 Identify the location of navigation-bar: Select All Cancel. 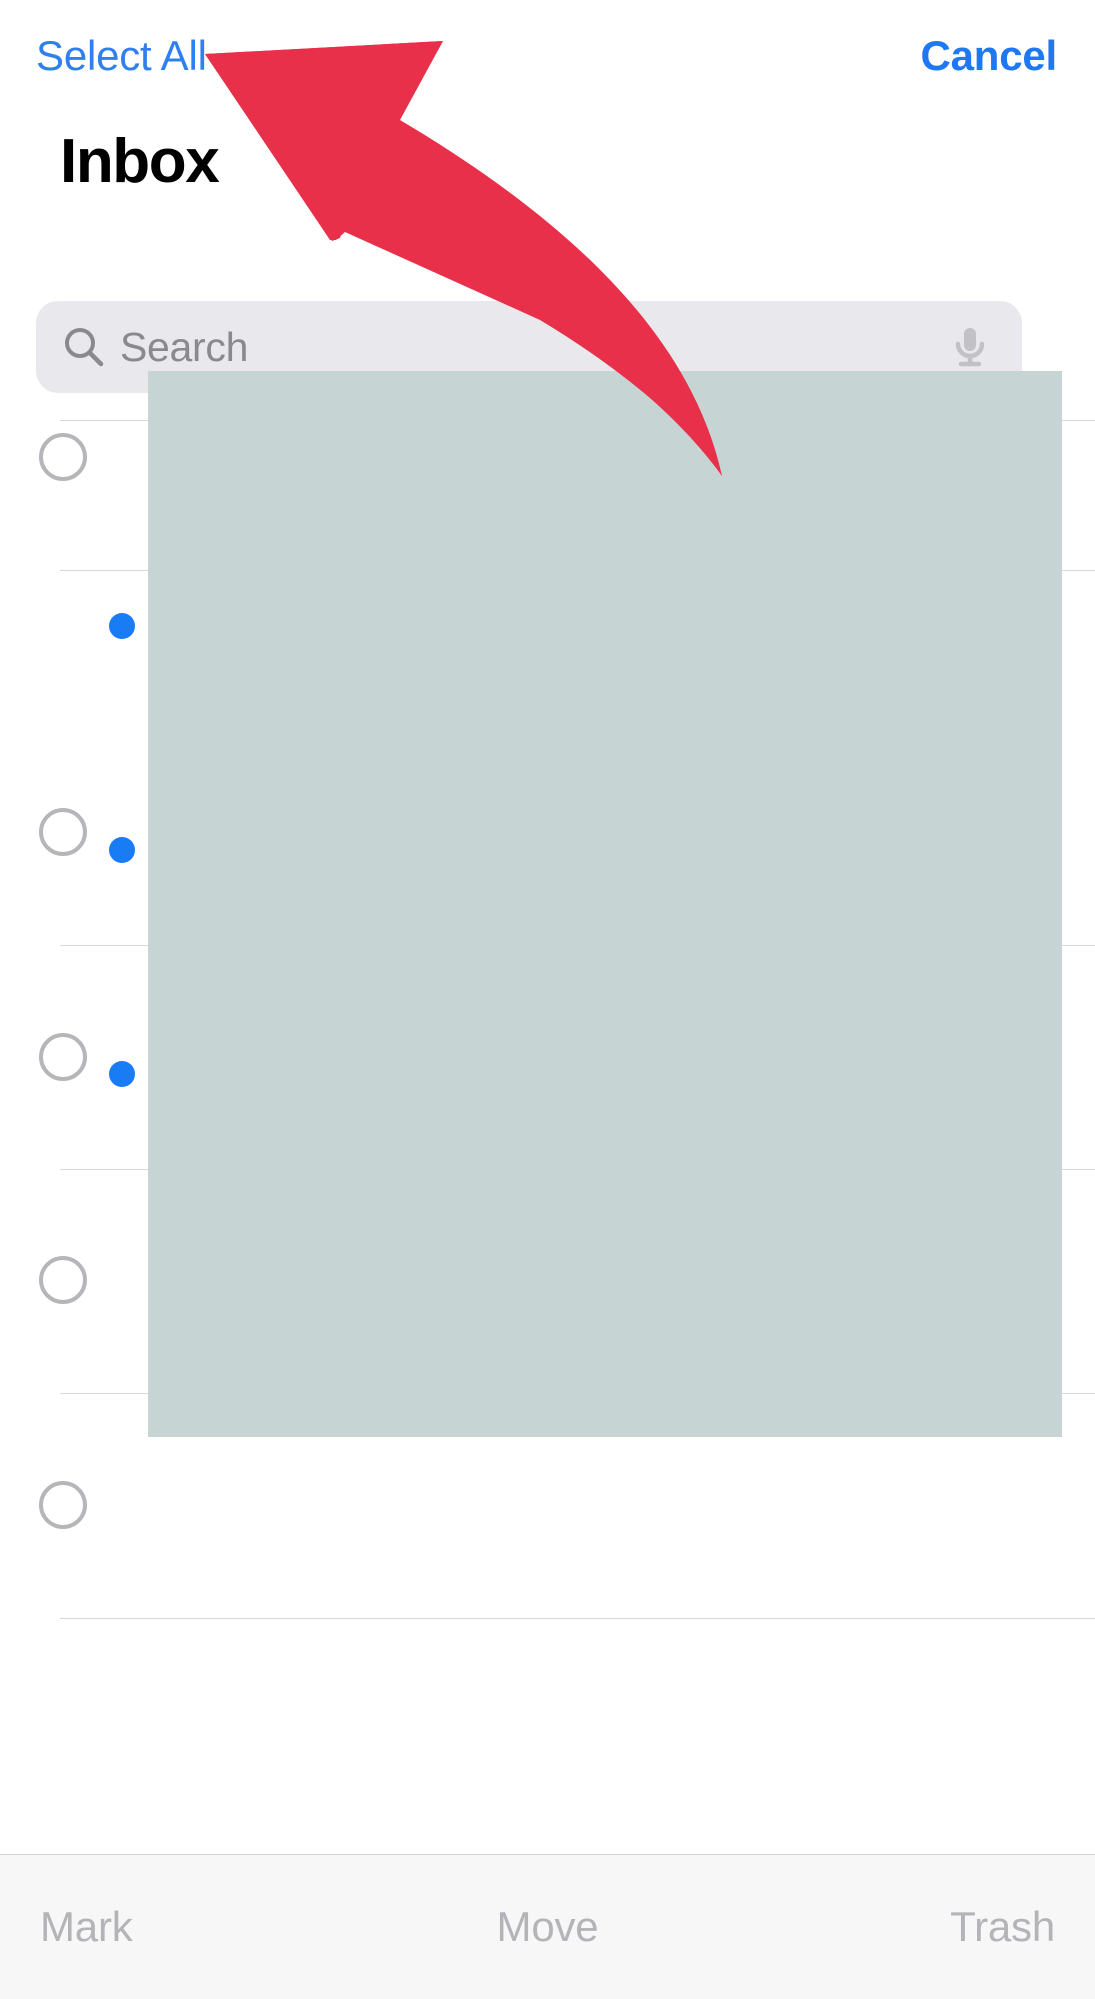
(547, 56).